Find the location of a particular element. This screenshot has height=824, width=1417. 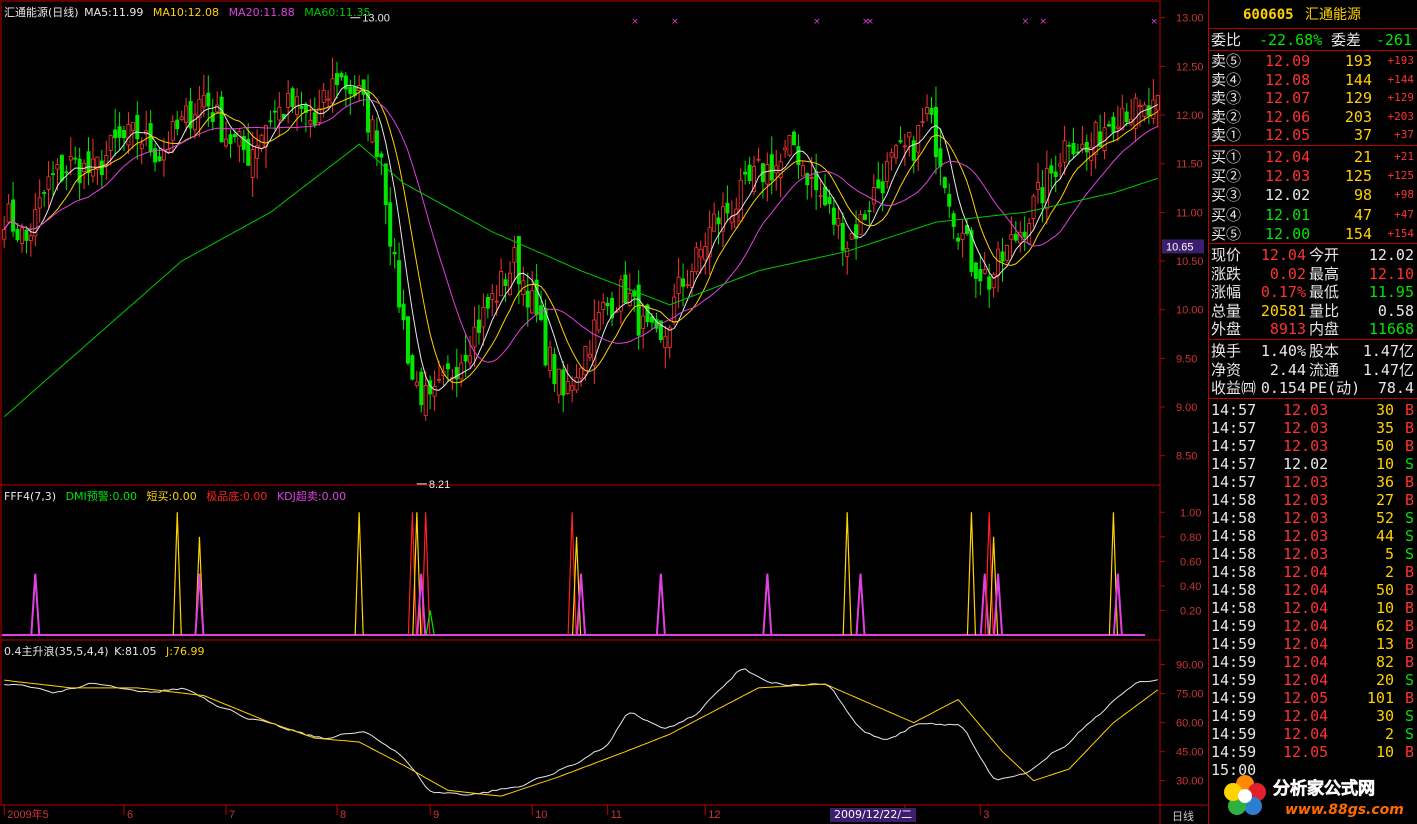

jipindi-label: 极品底:0.00 is located at coordinates (237, 496).